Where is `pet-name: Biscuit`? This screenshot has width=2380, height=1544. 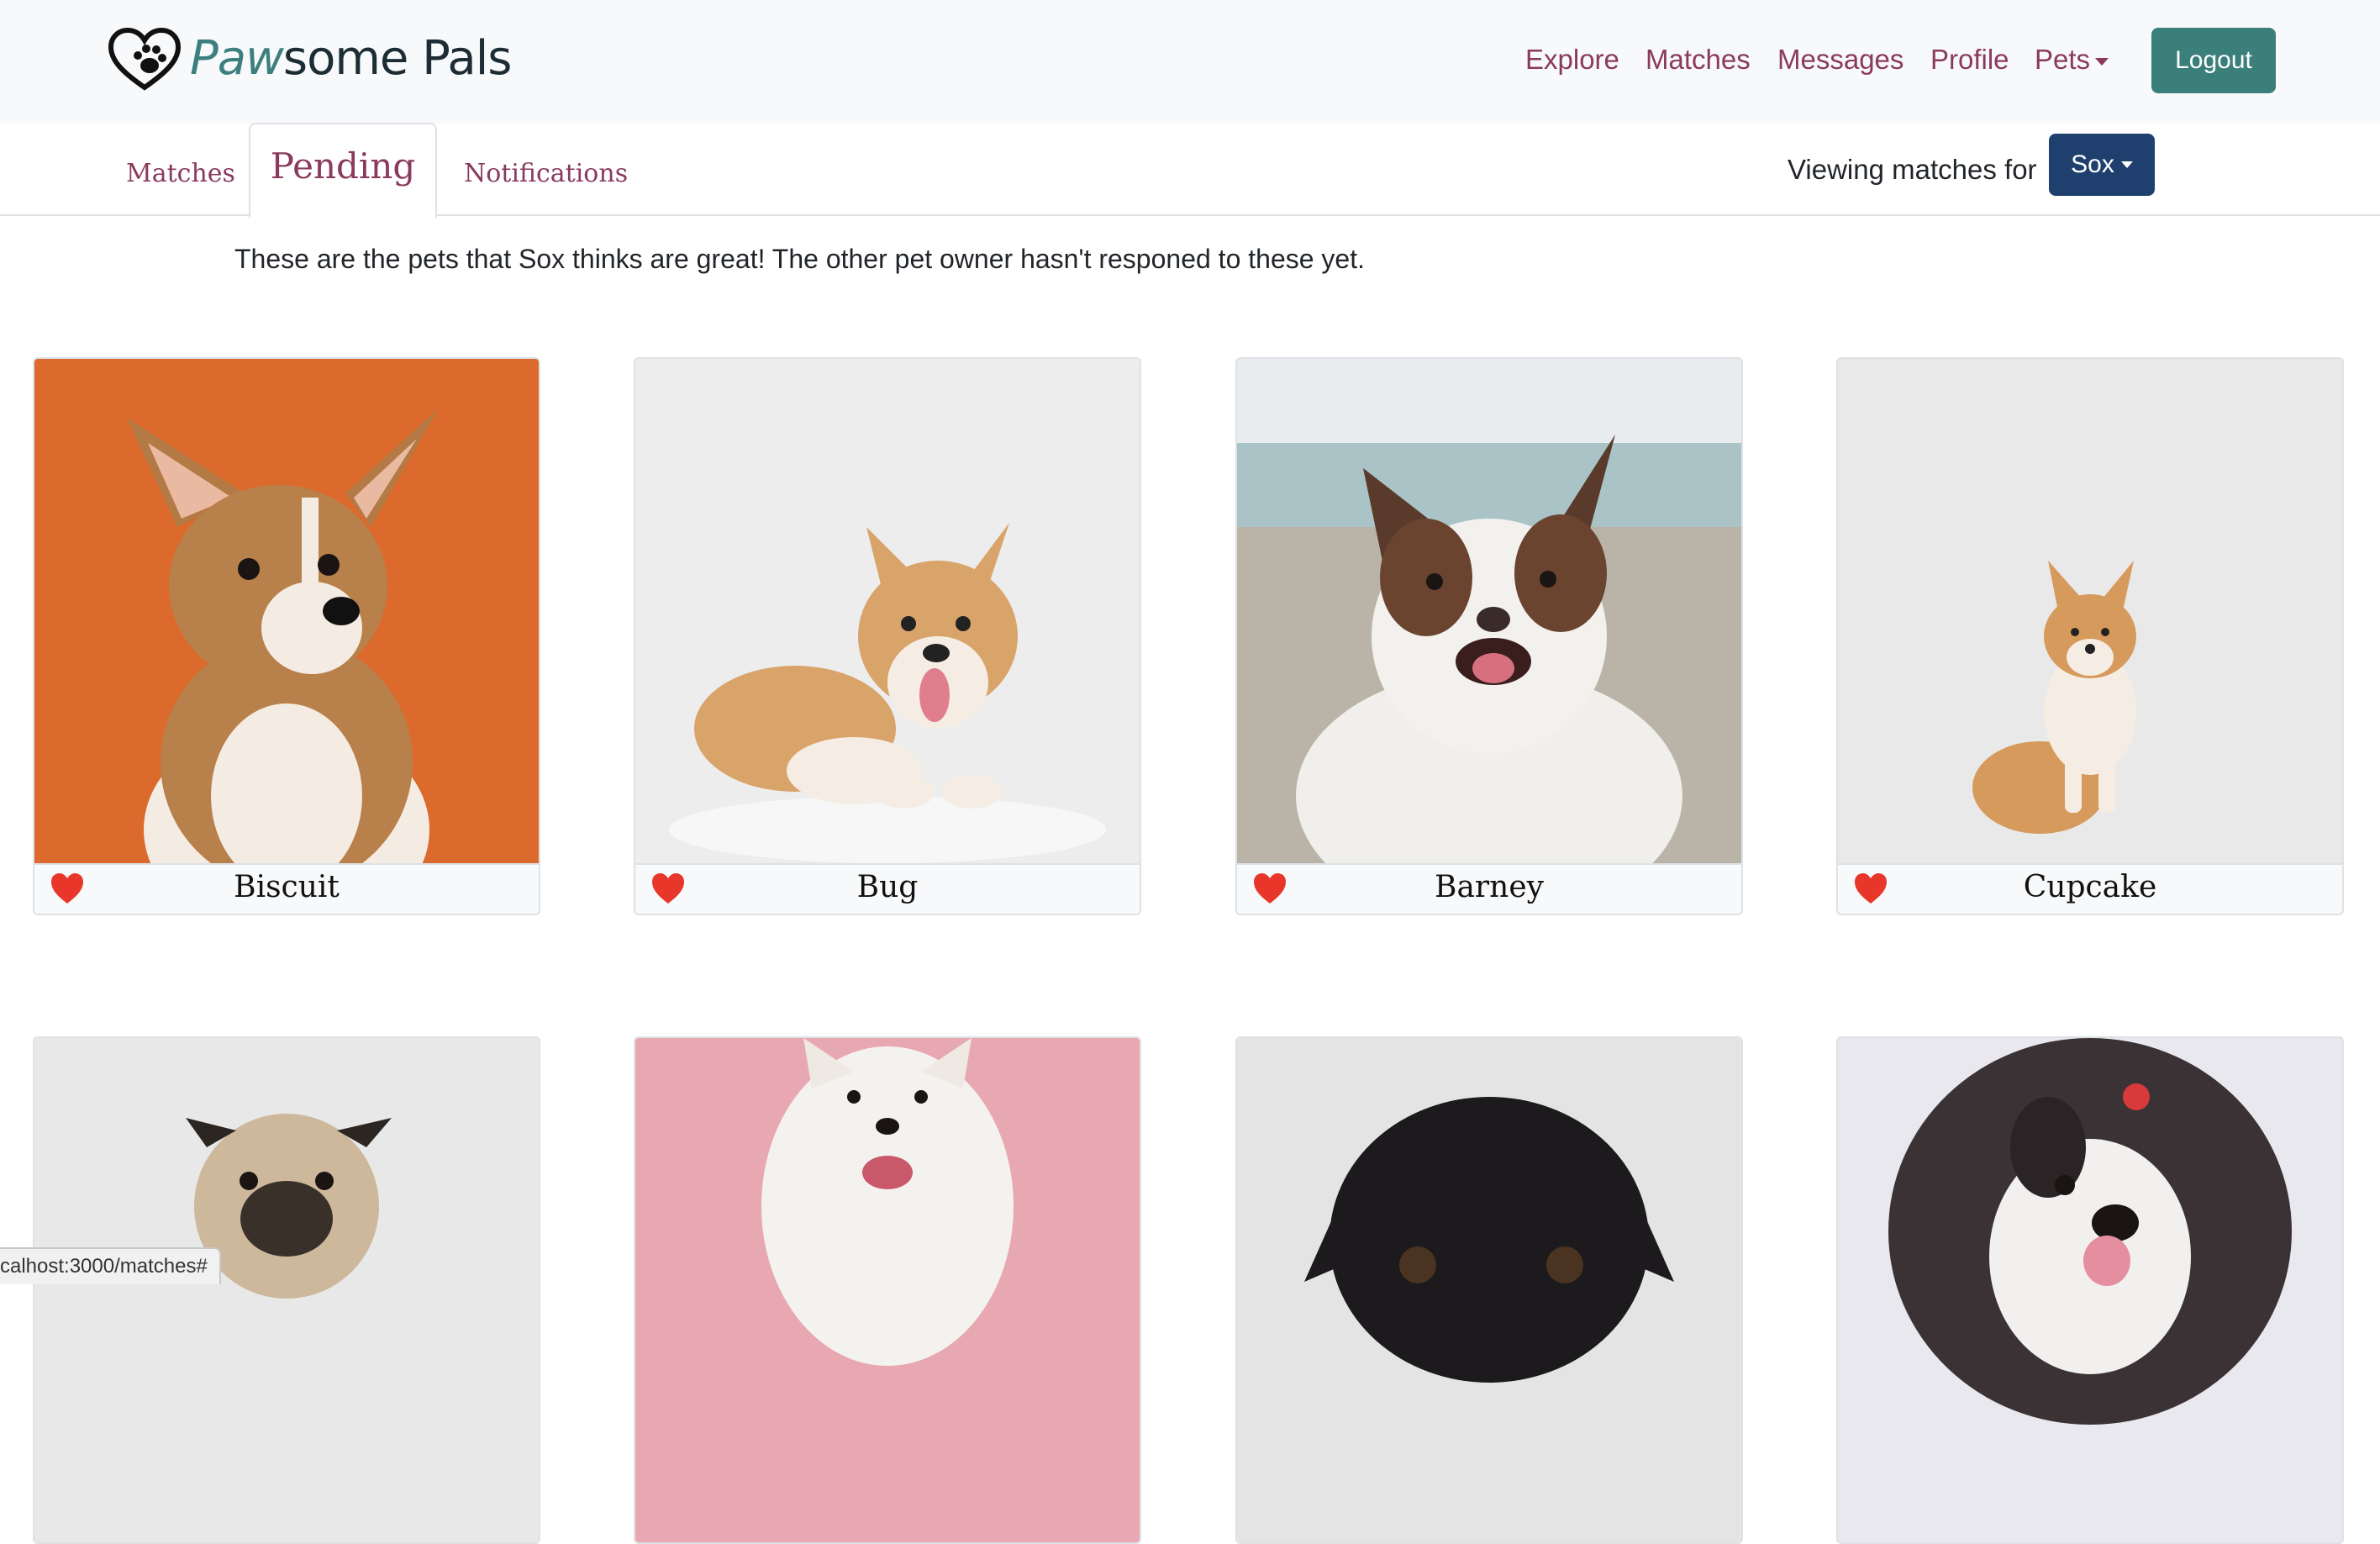 pet-name: Biscuit is located at coordinates (287, 887).